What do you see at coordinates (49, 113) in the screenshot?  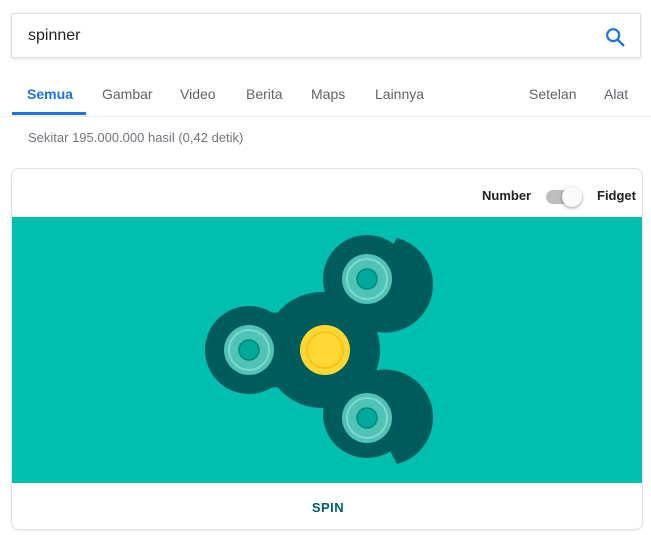 I see `active-tab-indicator` at bounding box center [49, 113].